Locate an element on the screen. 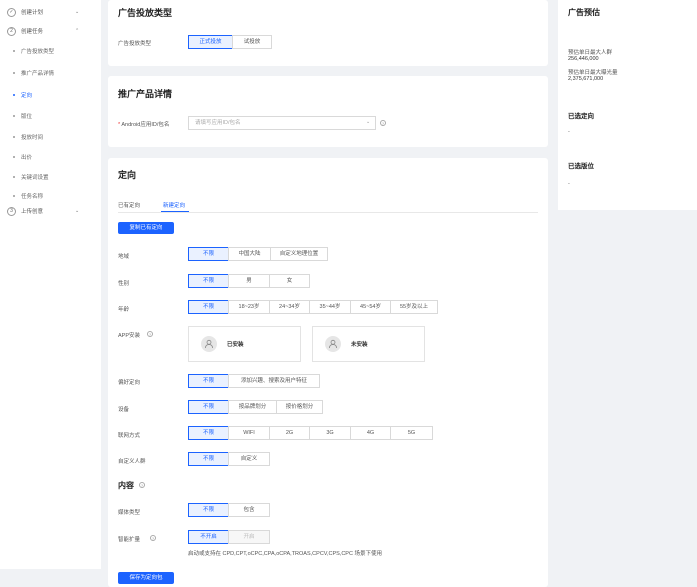  custom-audience-label: 自定义人群 is located at coordinates (132, 462).